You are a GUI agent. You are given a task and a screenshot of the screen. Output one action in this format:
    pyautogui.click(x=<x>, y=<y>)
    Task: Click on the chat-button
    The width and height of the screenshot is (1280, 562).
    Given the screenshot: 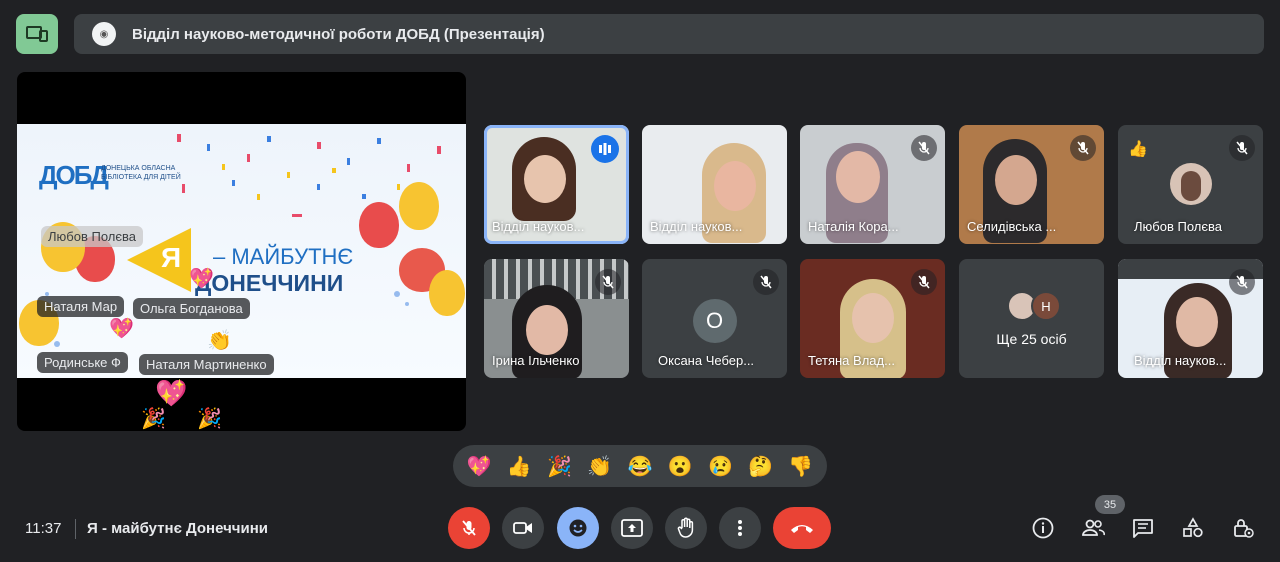 What is the action you would take?
    pyautogui.click(x=1143, y=528)
    